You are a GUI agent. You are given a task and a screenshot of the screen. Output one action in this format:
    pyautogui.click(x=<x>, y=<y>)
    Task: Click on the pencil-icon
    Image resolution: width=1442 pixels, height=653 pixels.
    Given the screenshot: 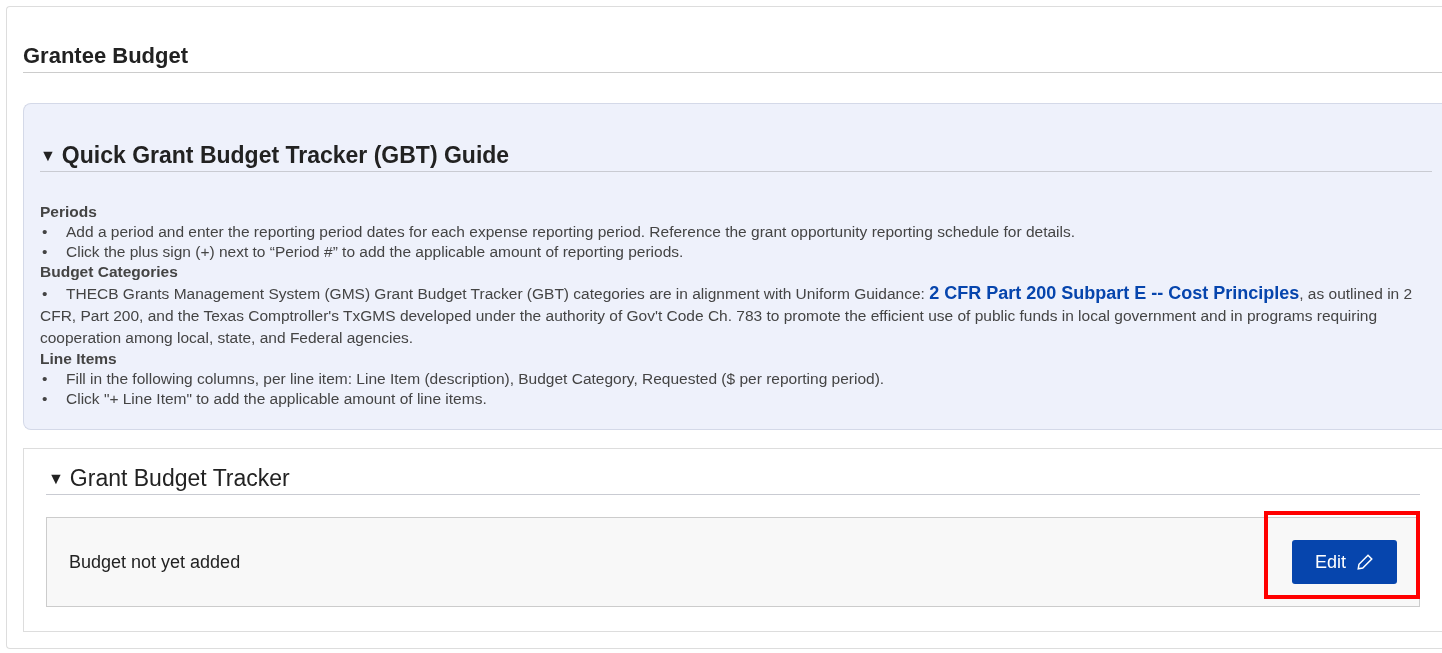 What is the action you would take?
    pyautogui.click(x=1365, y=562)
    